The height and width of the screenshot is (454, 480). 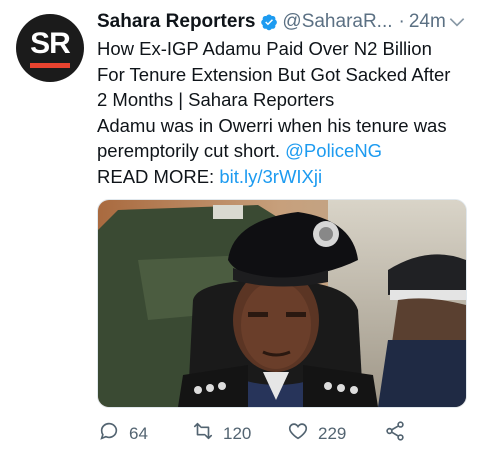 What do you see at coordinates (332, 433) in the screenshot?
I see `like-count: 229` at bounding box center [332, 433].